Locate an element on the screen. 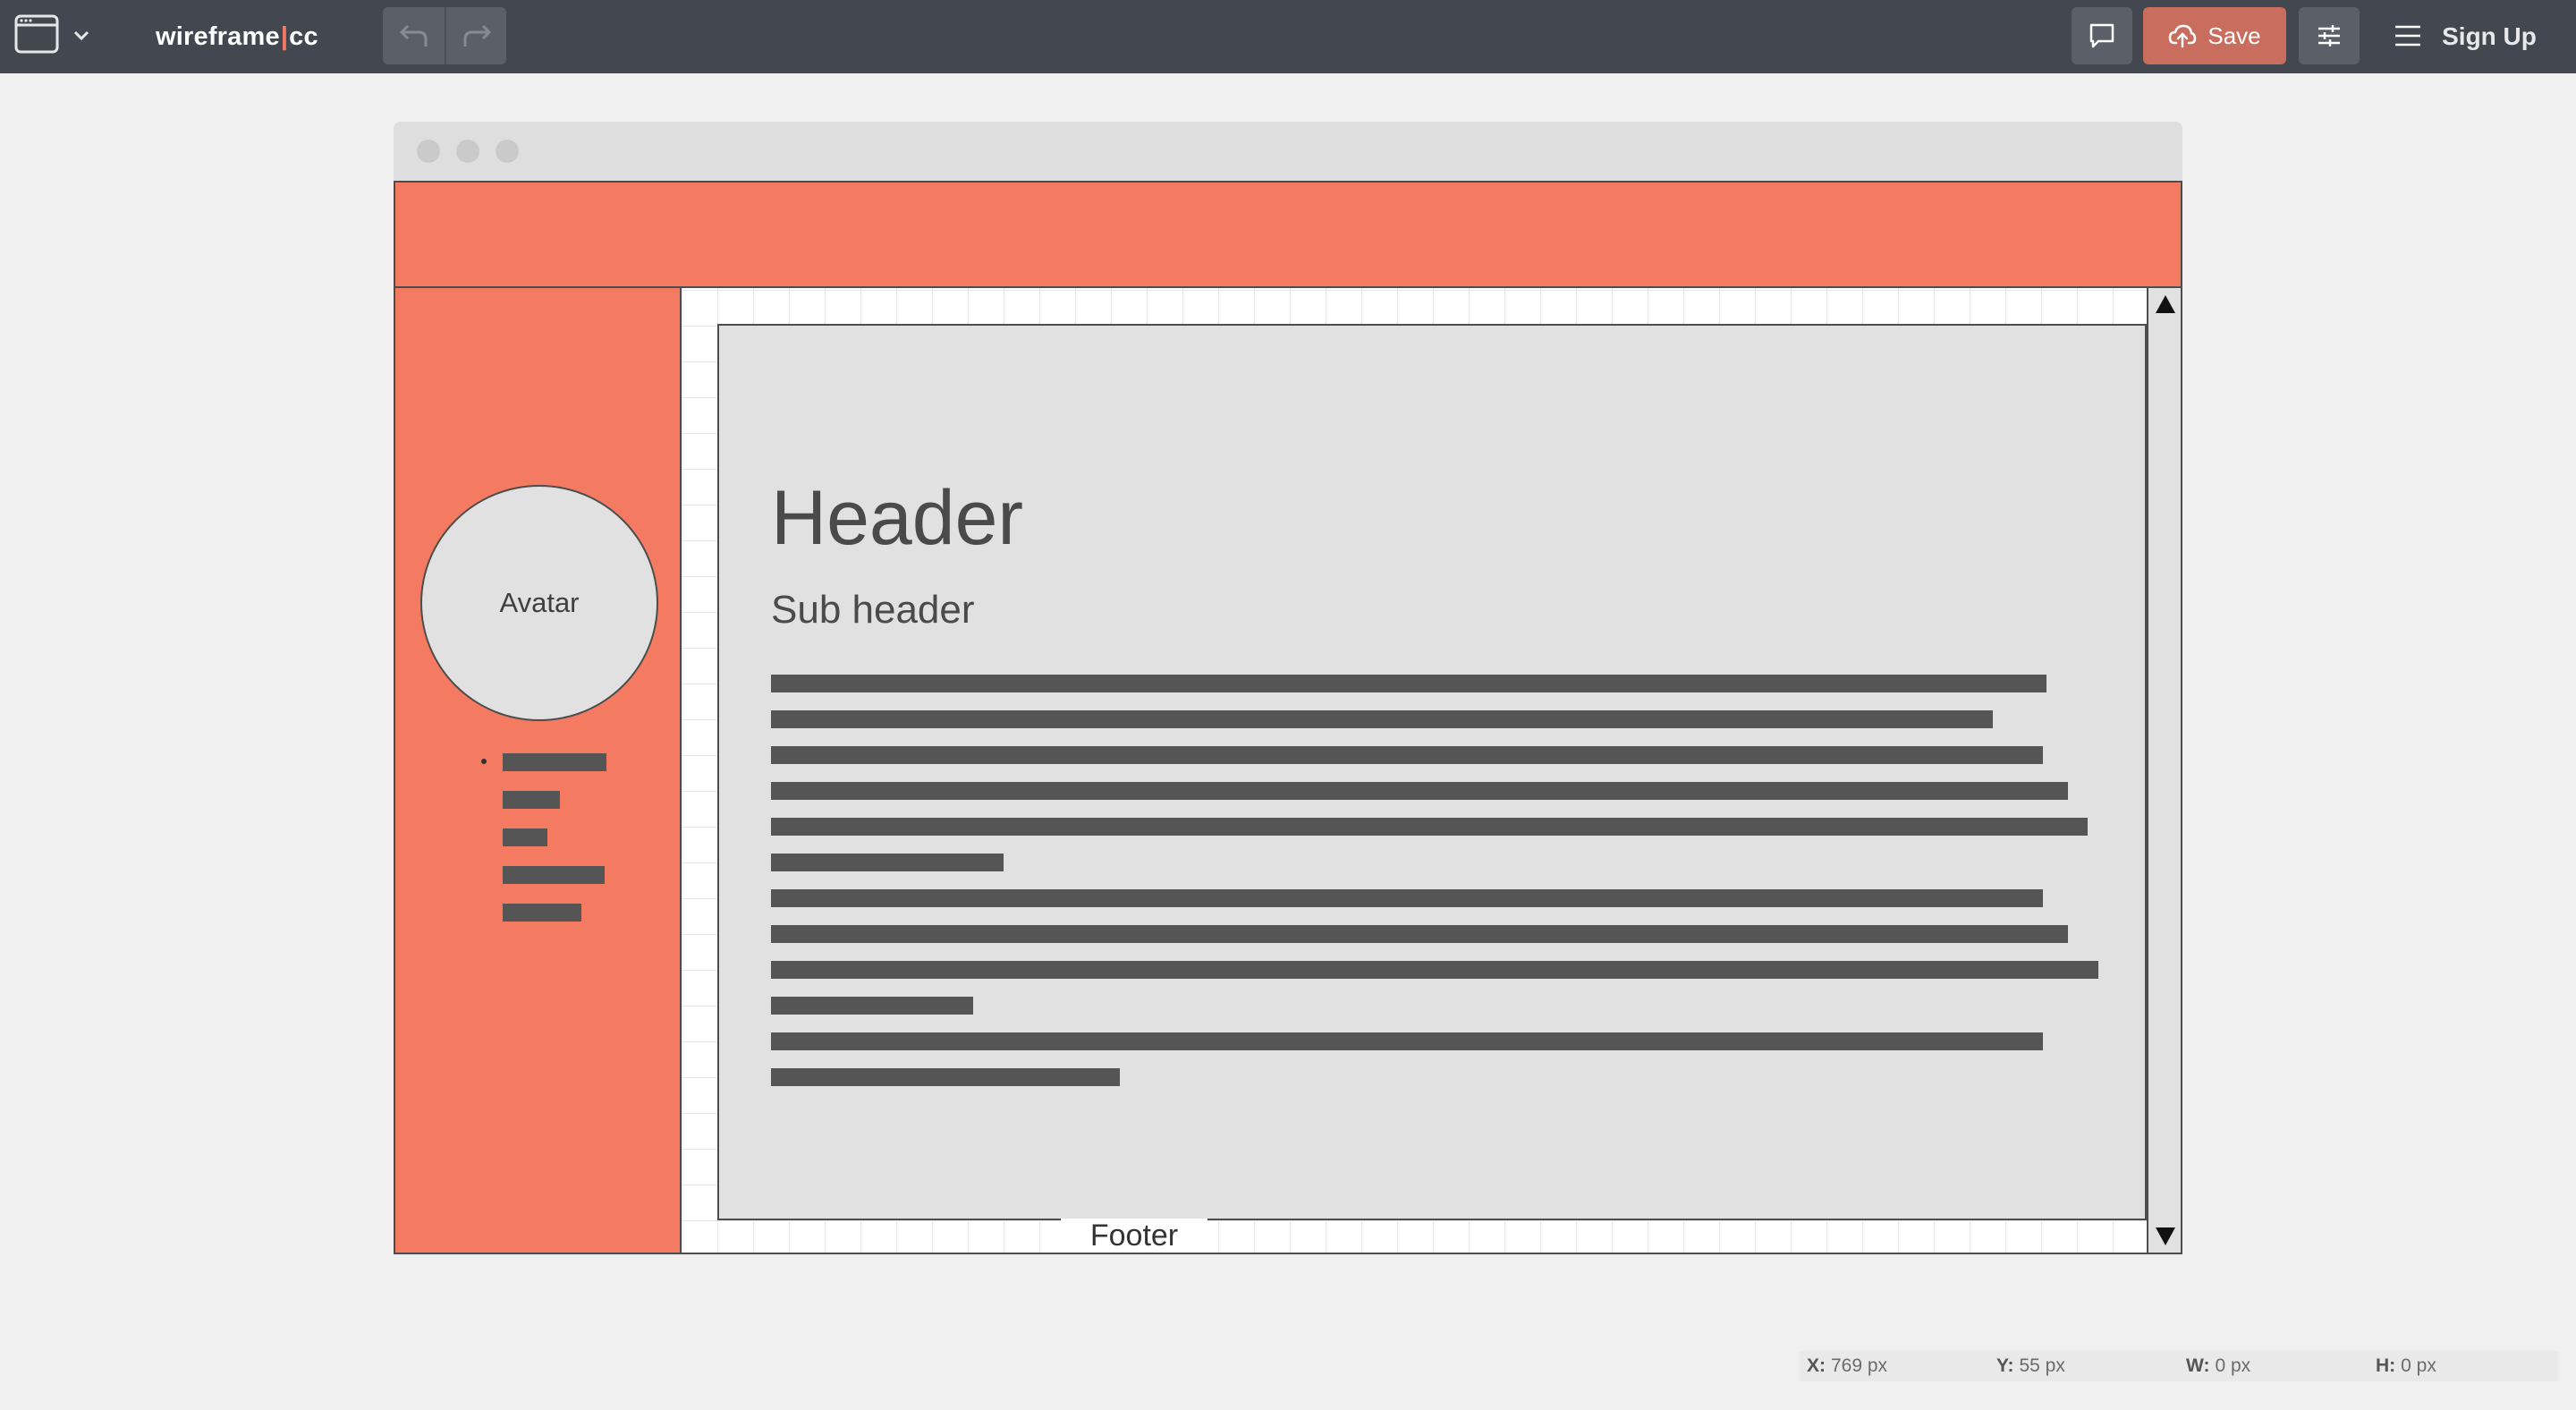 This screenshot has width=2576, height=1410. brand-logo: wireframe | cc is located at coordinates (237, 36).